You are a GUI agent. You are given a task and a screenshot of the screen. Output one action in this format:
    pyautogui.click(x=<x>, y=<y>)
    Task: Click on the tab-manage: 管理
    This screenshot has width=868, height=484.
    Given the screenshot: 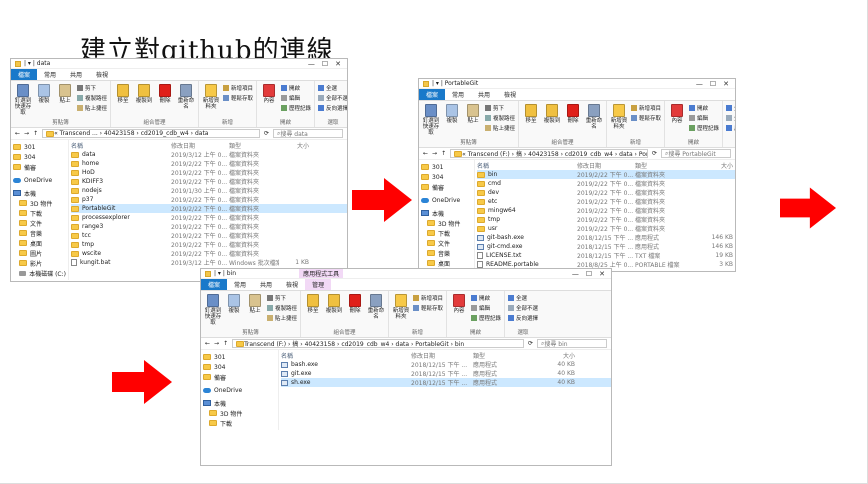 What is the action you would take?
    pyautogui.click(x=318, y=284)
    